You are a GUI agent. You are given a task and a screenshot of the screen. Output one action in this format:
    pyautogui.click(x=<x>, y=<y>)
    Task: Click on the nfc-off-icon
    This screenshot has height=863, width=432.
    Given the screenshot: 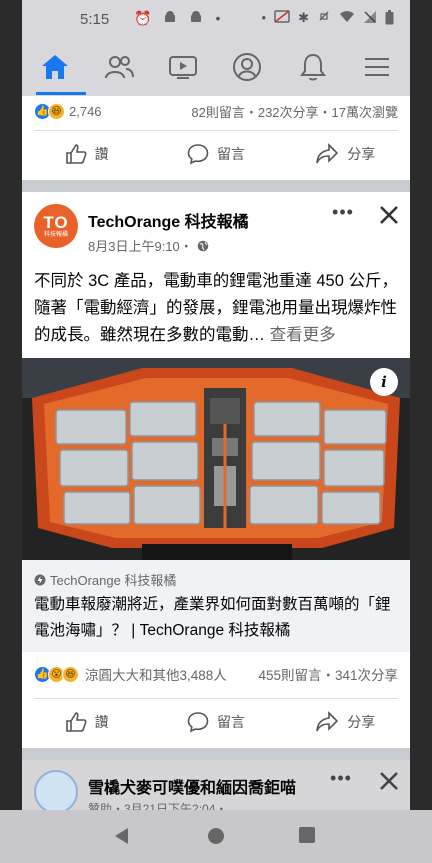 What is the action you would take?
    pyautogui.click(x=282, y=19)
    